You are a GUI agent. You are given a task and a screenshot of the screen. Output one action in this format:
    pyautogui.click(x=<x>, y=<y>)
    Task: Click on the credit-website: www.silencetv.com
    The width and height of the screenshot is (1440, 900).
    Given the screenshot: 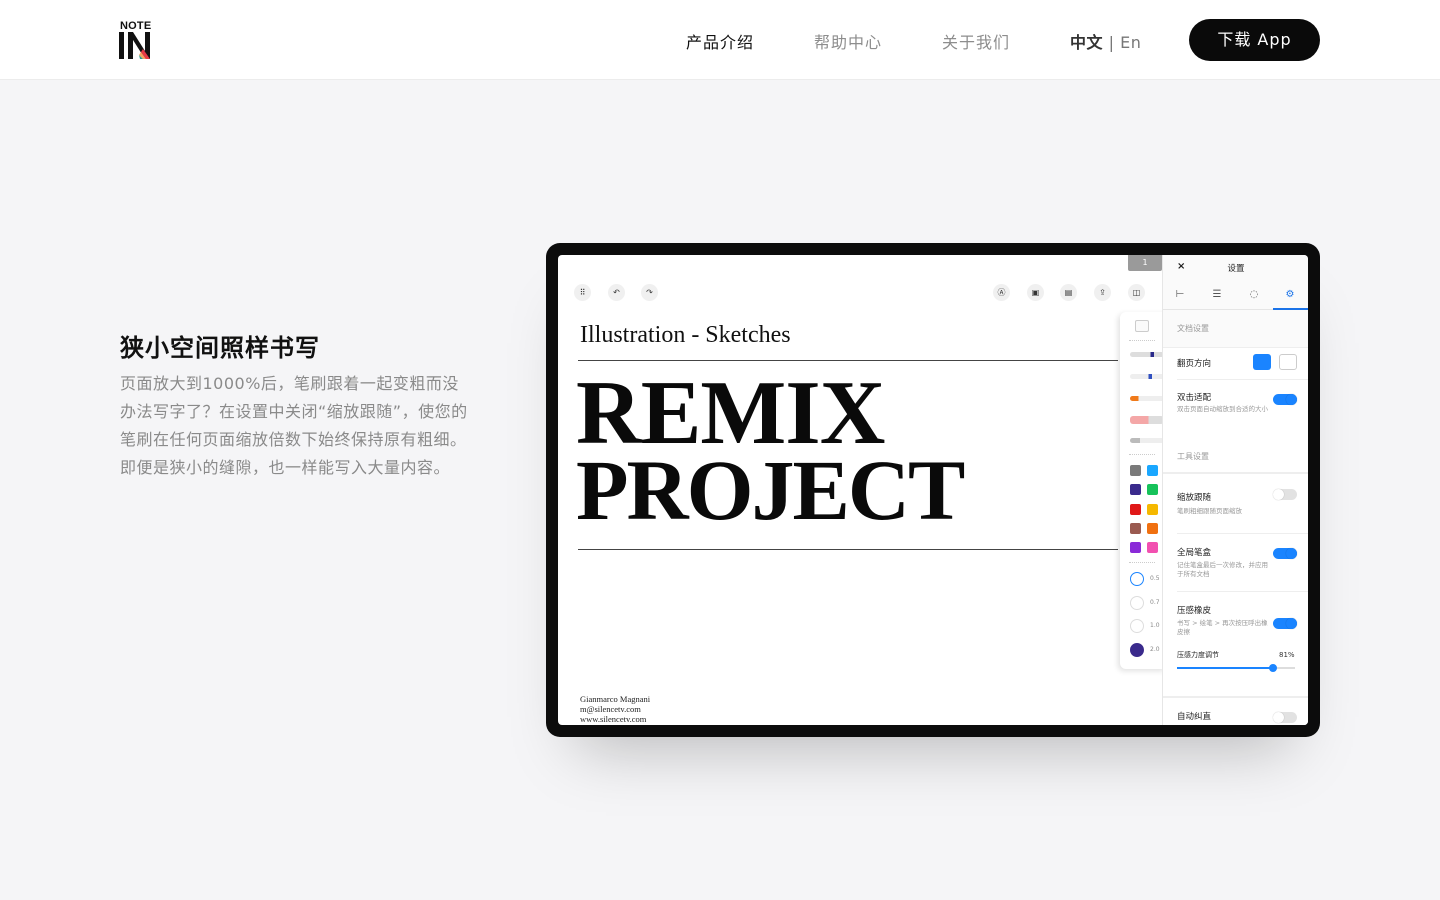 What is the action you would take?
    pyautogui.click(x=613, y=719)
    